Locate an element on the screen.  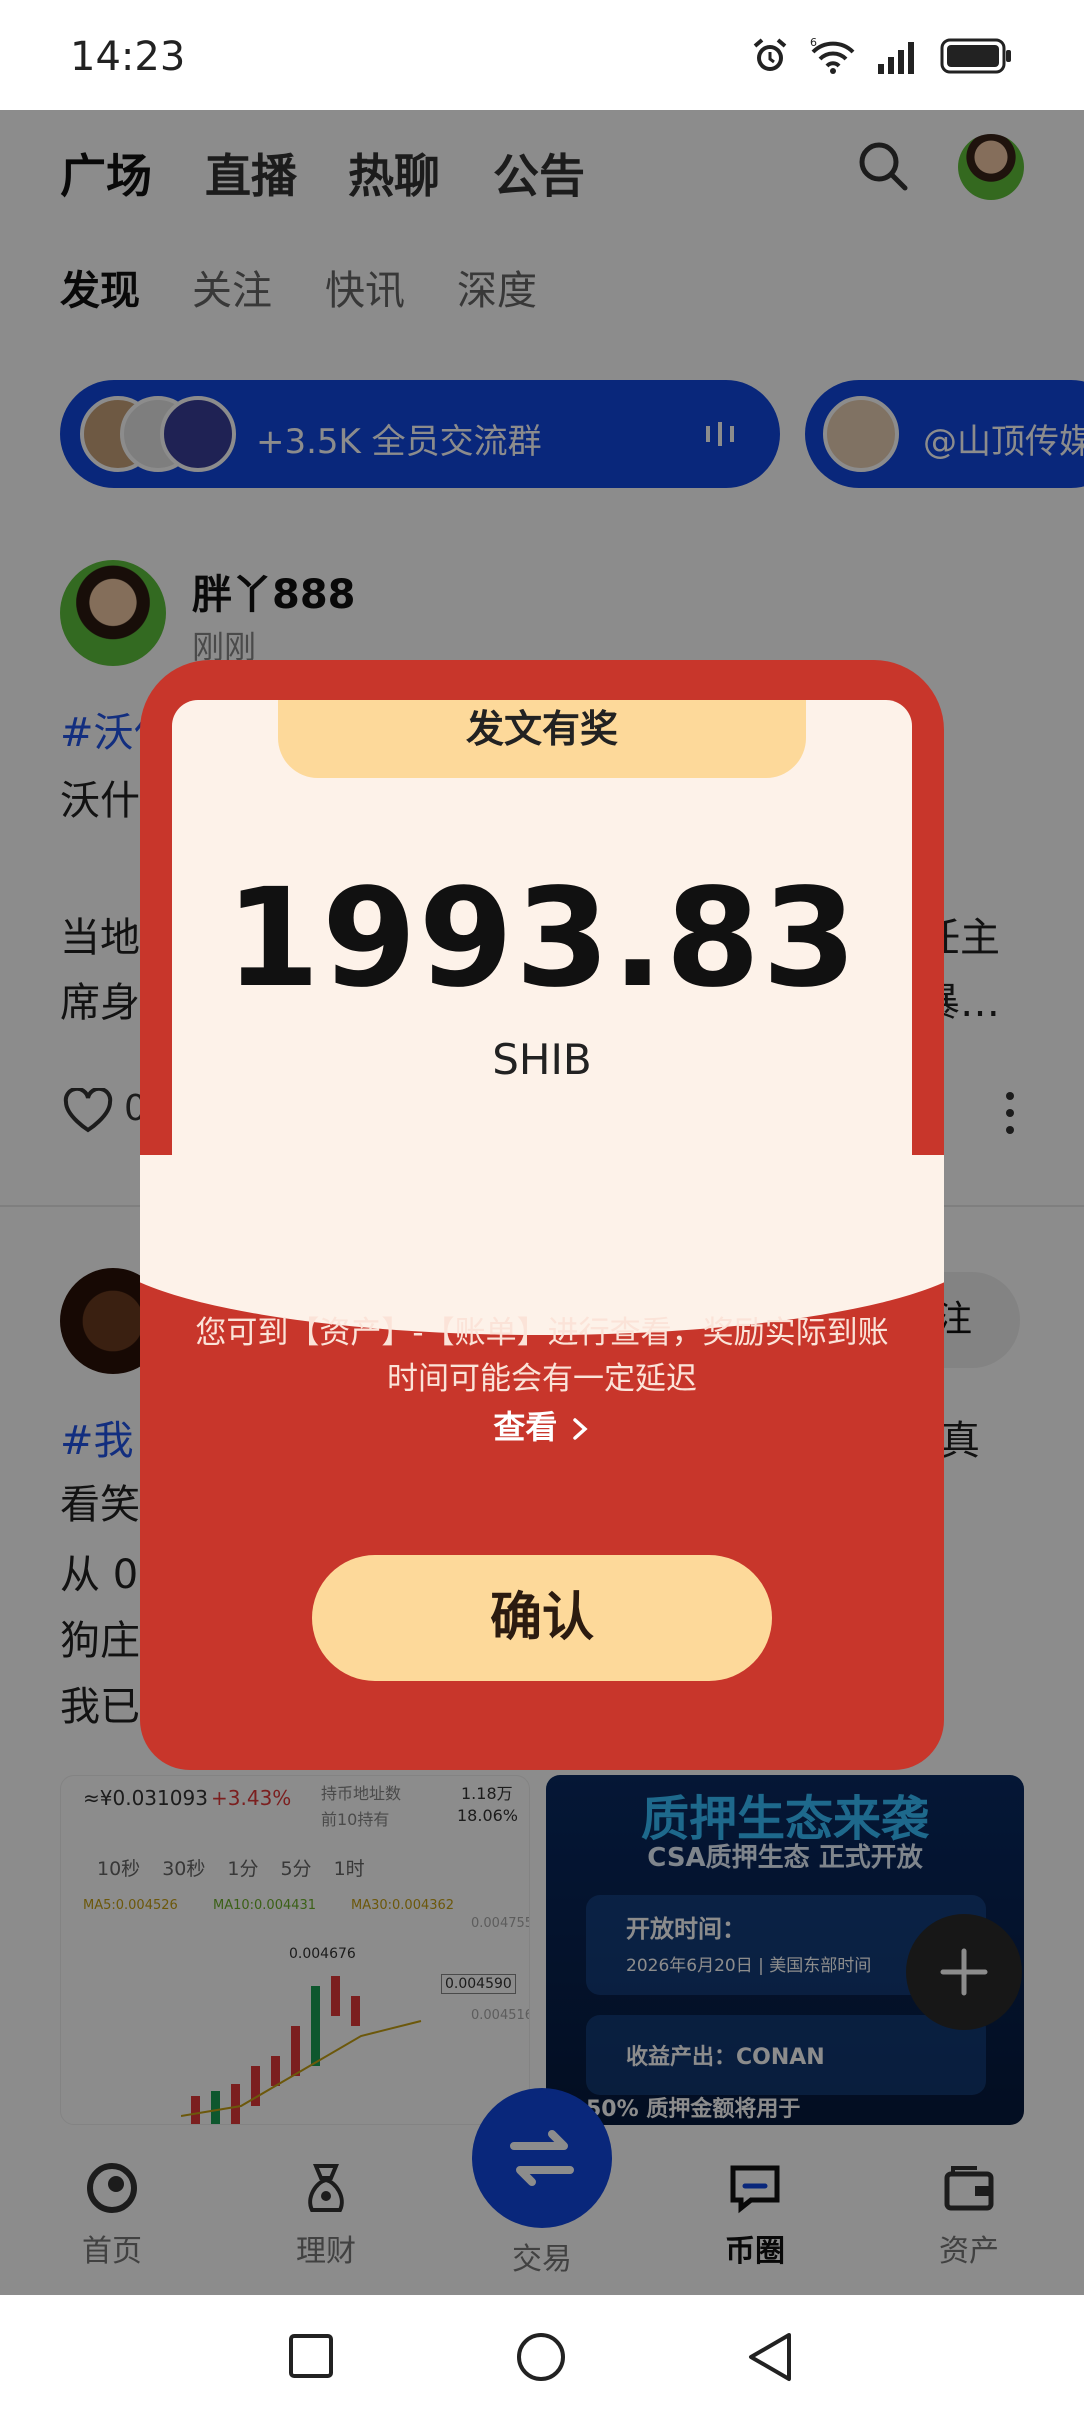
confirm-button: 确认 is located at coordinates (542, 1618).